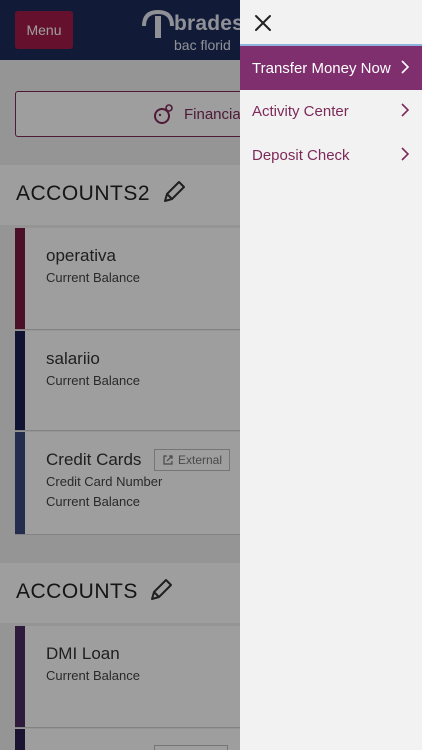 The height and width of the screenshot is (750, 422). What do you see at coordinates (301, 155) in the screenshot?
I see `drawer-item-label: Deposit Check` at bounding box center [301, 155].